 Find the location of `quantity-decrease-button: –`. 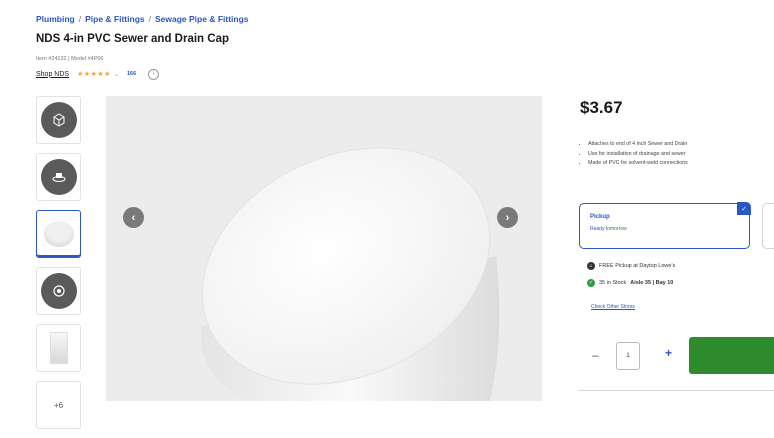

quantity-decrease-button: – is located at coordinates (595, 355).